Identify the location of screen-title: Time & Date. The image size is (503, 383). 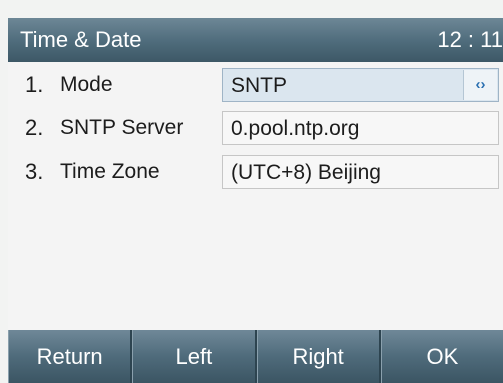
(81, 39).